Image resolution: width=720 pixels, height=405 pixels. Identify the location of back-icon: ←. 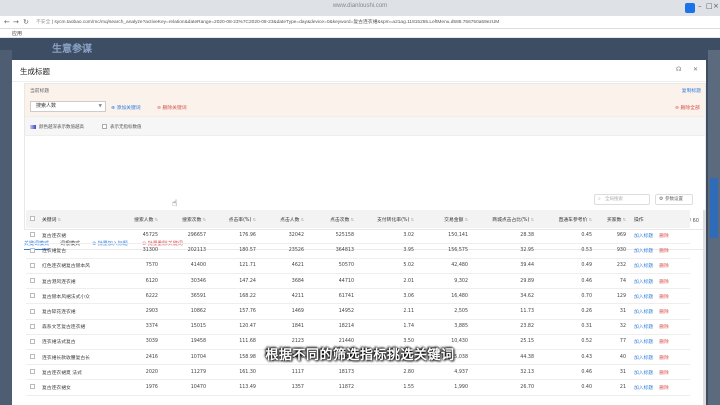
(7, 22).